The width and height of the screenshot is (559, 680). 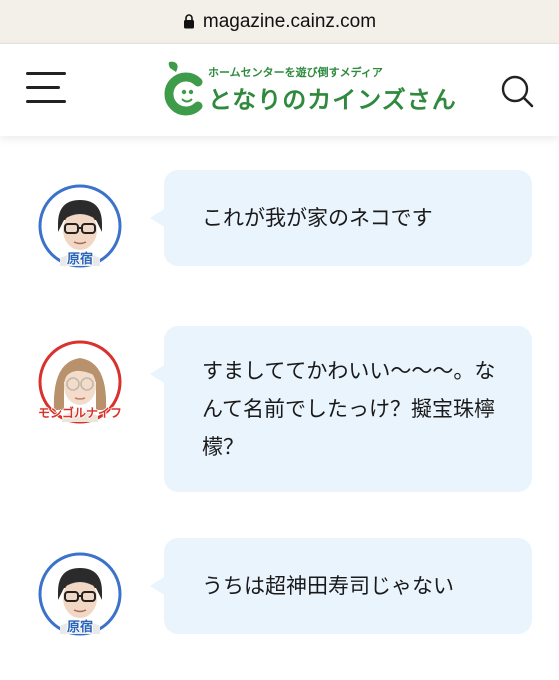 I want to click on message-text: これが我が家のネコです, so click(x=317, y=218).